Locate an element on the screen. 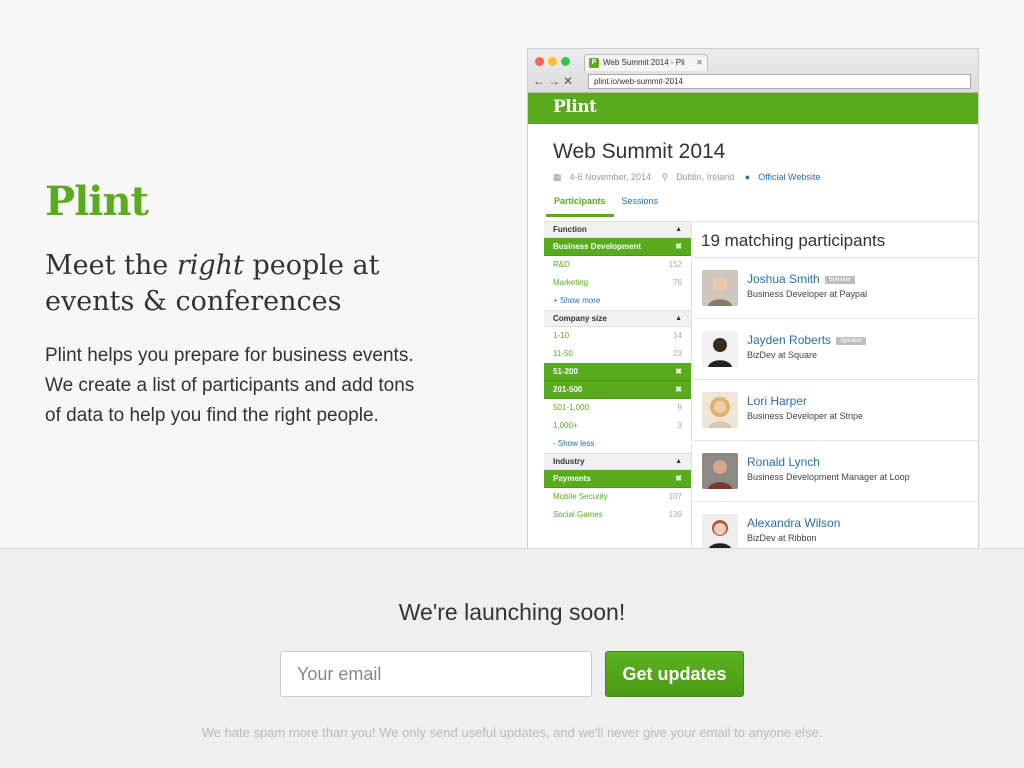  participant-name: Ronald Lynch is located at coordinates (783, 462).